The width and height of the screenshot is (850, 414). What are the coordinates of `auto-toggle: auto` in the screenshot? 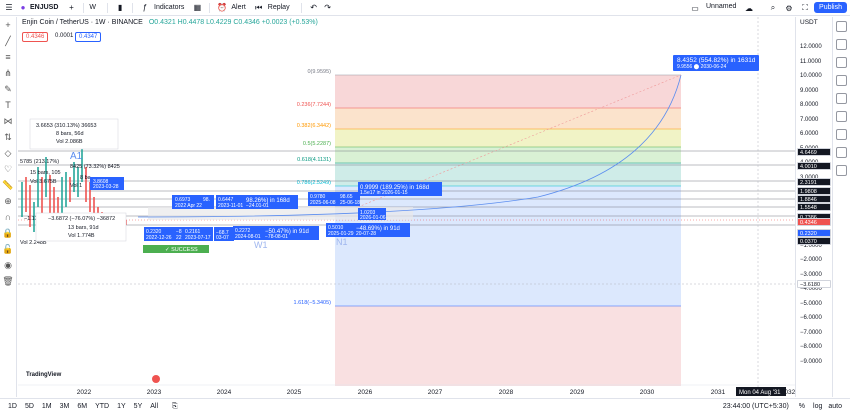 It's located at (835, 406).